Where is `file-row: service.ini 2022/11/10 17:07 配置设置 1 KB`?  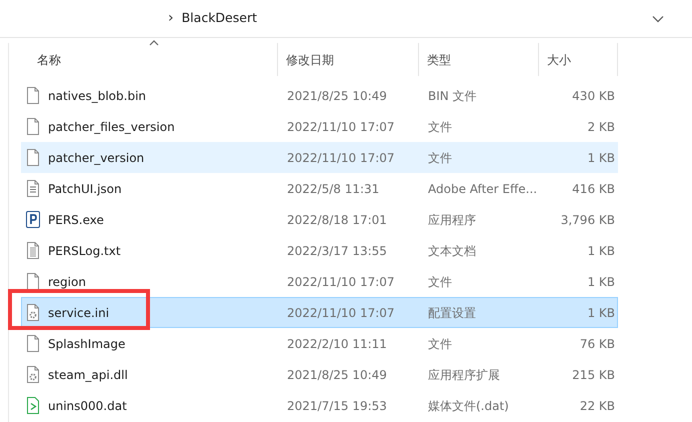 file-row: service.ini 2022/11/10 17:07 配置设置 1 KB is located at coordinates (319, 312).